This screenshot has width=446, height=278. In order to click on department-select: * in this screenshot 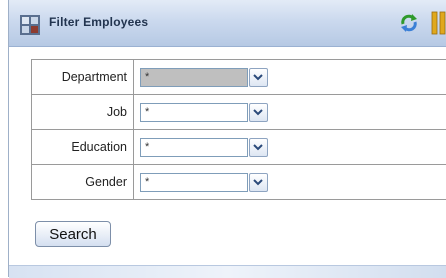, I will do `click(204, 77)`.